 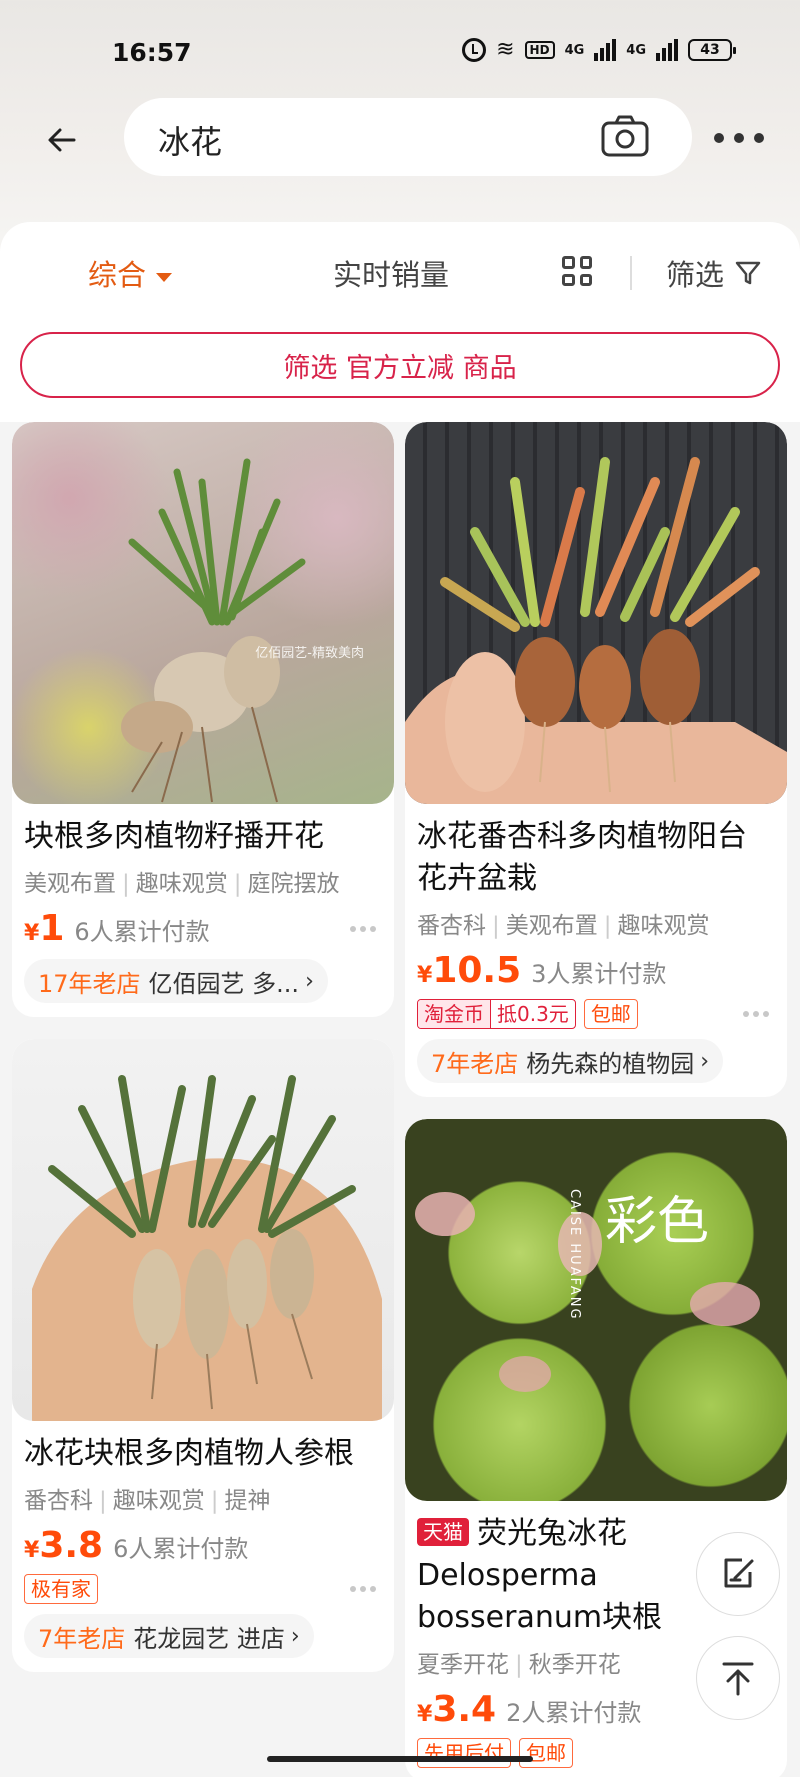 I want to click on status-icons: ≋ HD 4G 4G 43, so click(x=599, y=49).